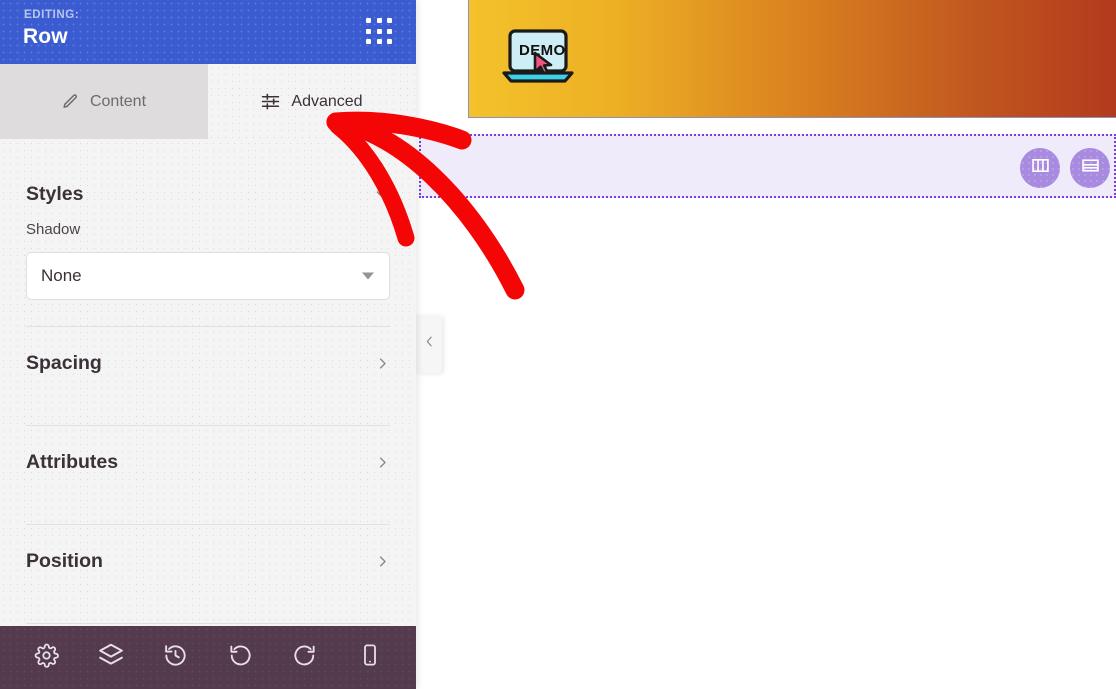 The height and width of the screenshot is (689, 1116). I want to click on panel-tabs: Content Advanced, so click(208, 101).